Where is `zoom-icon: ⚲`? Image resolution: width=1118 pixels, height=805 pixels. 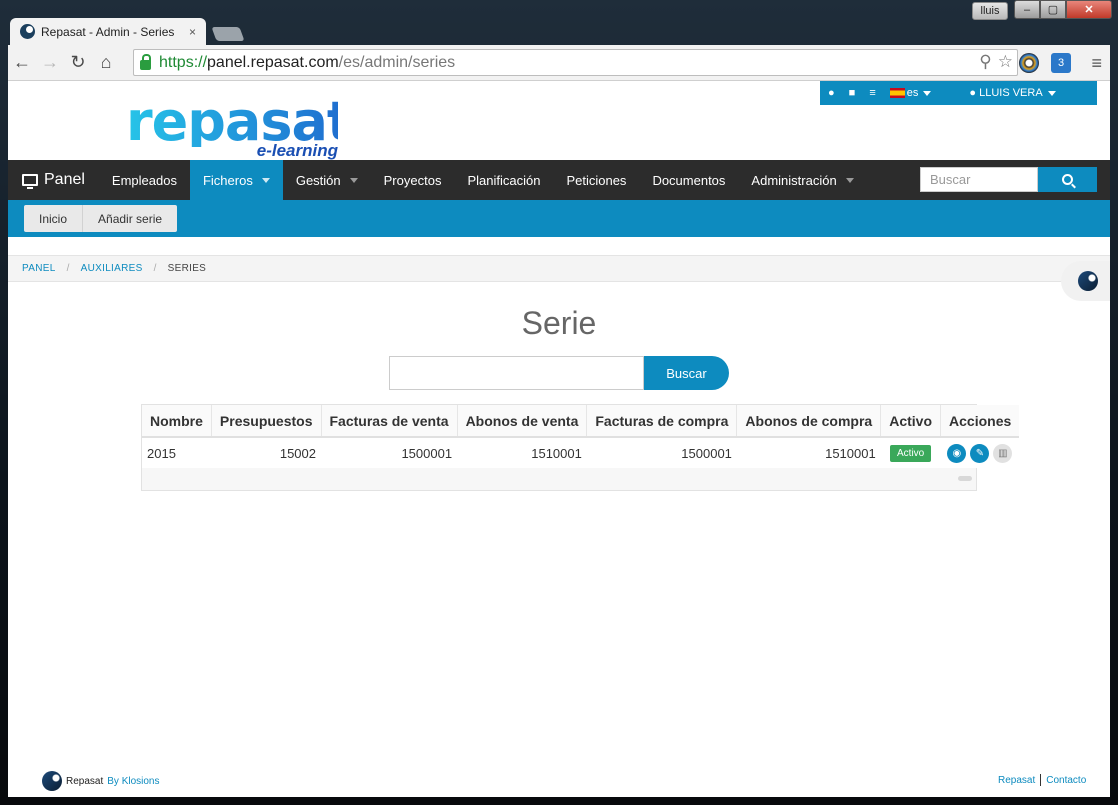
zoom-icon: ⚲ is located at coordinates (985, 62).